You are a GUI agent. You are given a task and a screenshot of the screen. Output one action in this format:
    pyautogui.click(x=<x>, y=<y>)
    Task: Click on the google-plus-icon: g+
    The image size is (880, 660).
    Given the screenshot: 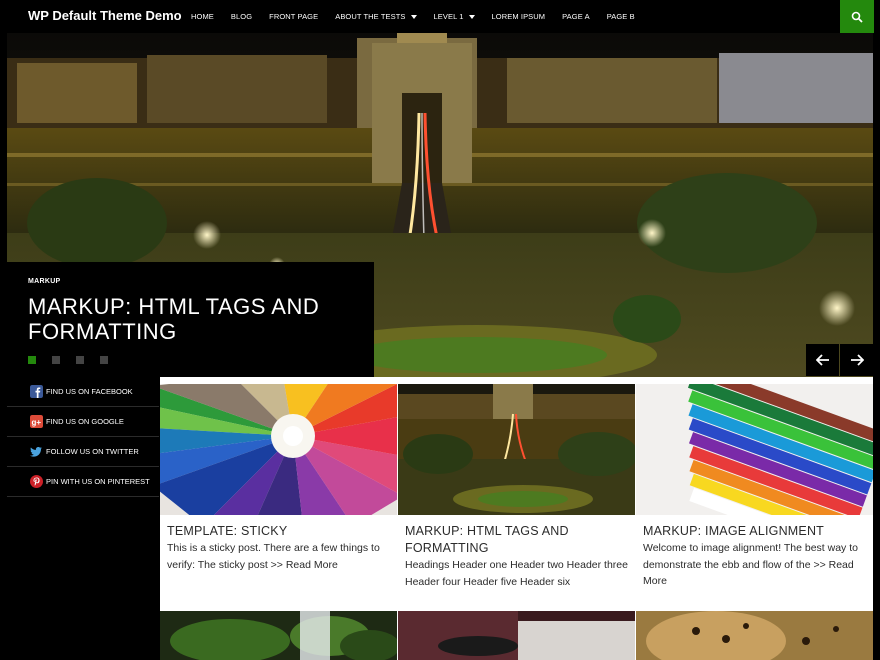 What is the action you would take?
    pyautogui.click(x=36, y=421)
    